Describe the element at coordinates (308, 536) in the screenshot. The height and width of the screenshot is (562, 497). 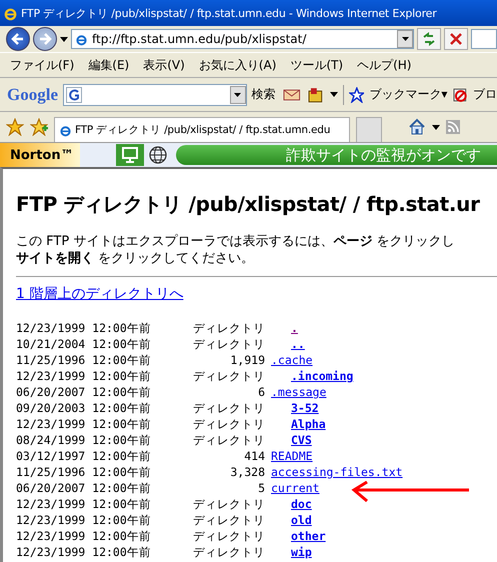
I see `directory-link: other` at that location.